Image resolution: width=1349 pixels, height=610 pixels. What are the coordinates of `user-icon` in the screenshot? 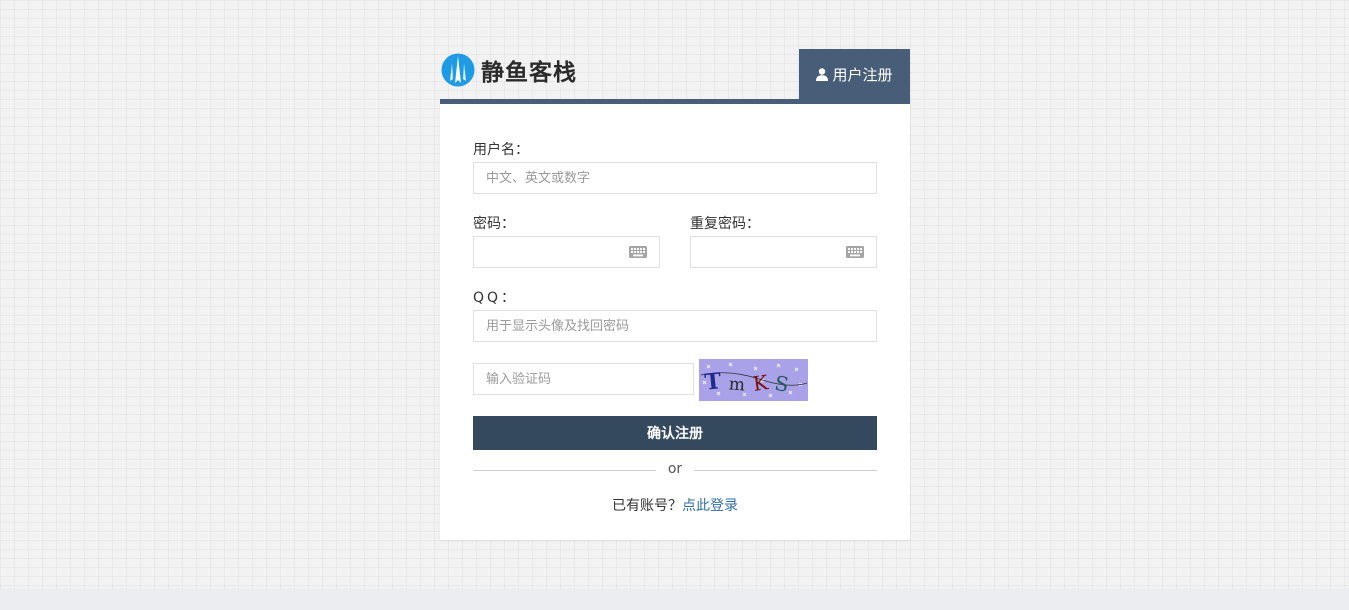 It's located at (822, 74).